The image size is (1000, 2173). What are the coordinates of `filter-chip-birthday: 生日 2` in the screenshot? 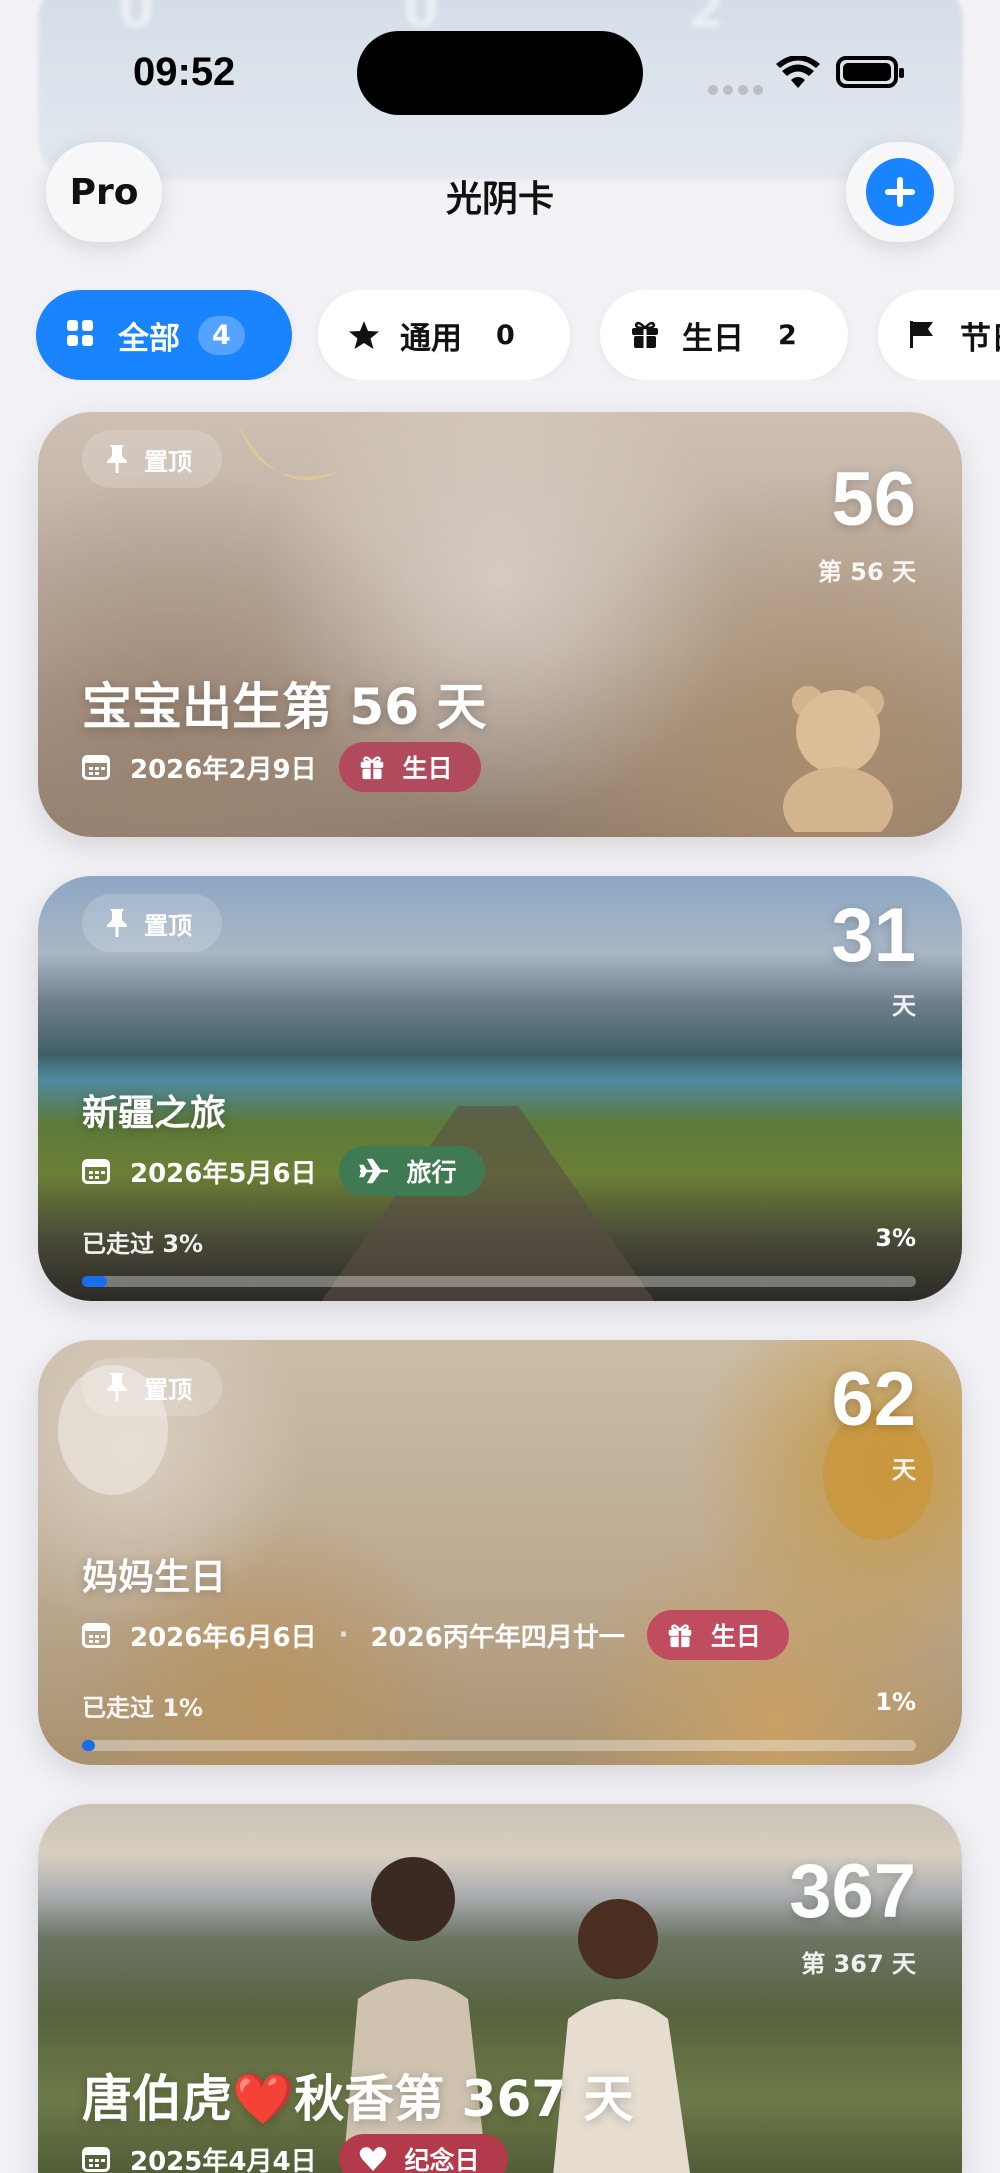 It's located at (724, 335).